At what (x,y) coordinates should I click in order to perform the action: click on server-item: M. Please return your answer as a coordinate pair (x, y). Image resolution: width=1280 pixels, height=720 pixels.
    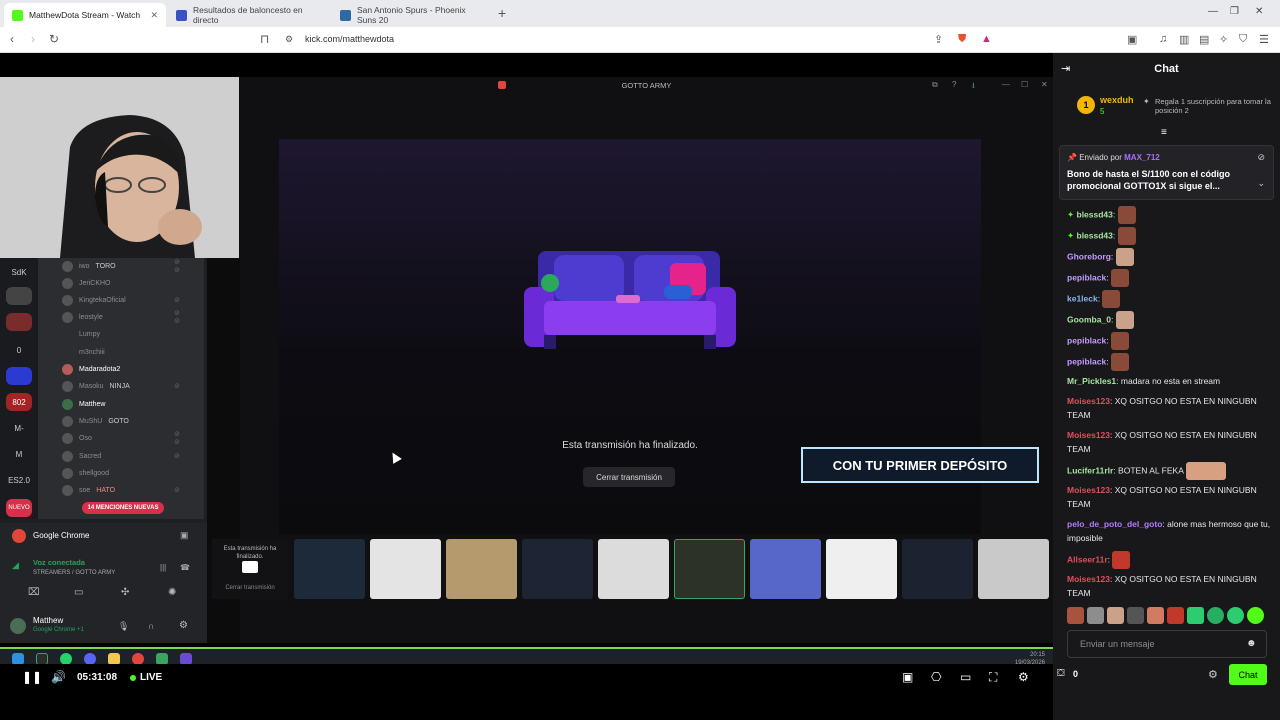
    Looking at the image, I should click on (19, 454).